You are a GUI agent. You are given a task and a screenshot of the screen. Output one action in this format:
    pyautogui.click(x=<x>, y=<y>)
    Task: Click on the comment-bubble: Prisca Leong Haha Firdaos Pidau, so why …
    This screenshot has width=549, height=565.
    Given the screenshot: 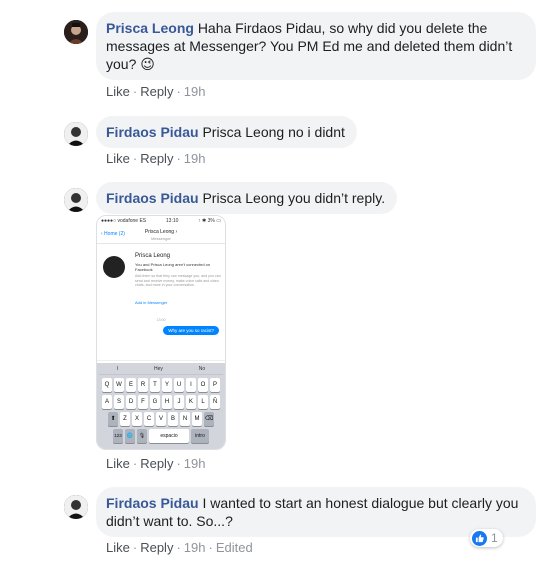 What is the action you would take?
    pyautogui.click(x=316, y=46)
    